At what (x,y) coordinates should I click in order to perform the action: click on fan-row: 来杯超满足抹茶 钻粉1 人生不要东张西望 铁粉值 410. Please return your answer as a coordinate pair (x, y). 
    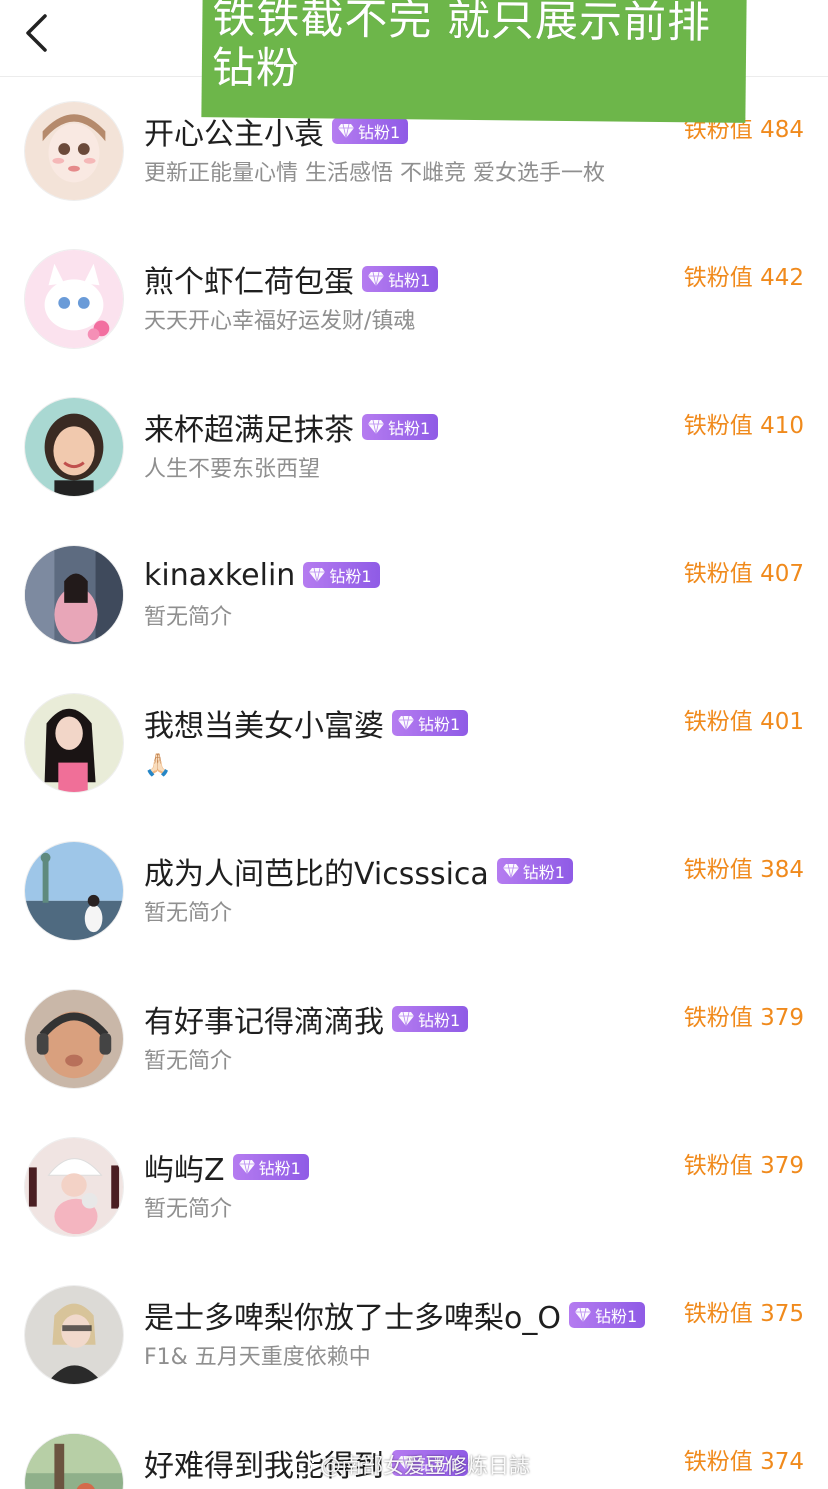
    Looking at the image, I should click on (414, 447).